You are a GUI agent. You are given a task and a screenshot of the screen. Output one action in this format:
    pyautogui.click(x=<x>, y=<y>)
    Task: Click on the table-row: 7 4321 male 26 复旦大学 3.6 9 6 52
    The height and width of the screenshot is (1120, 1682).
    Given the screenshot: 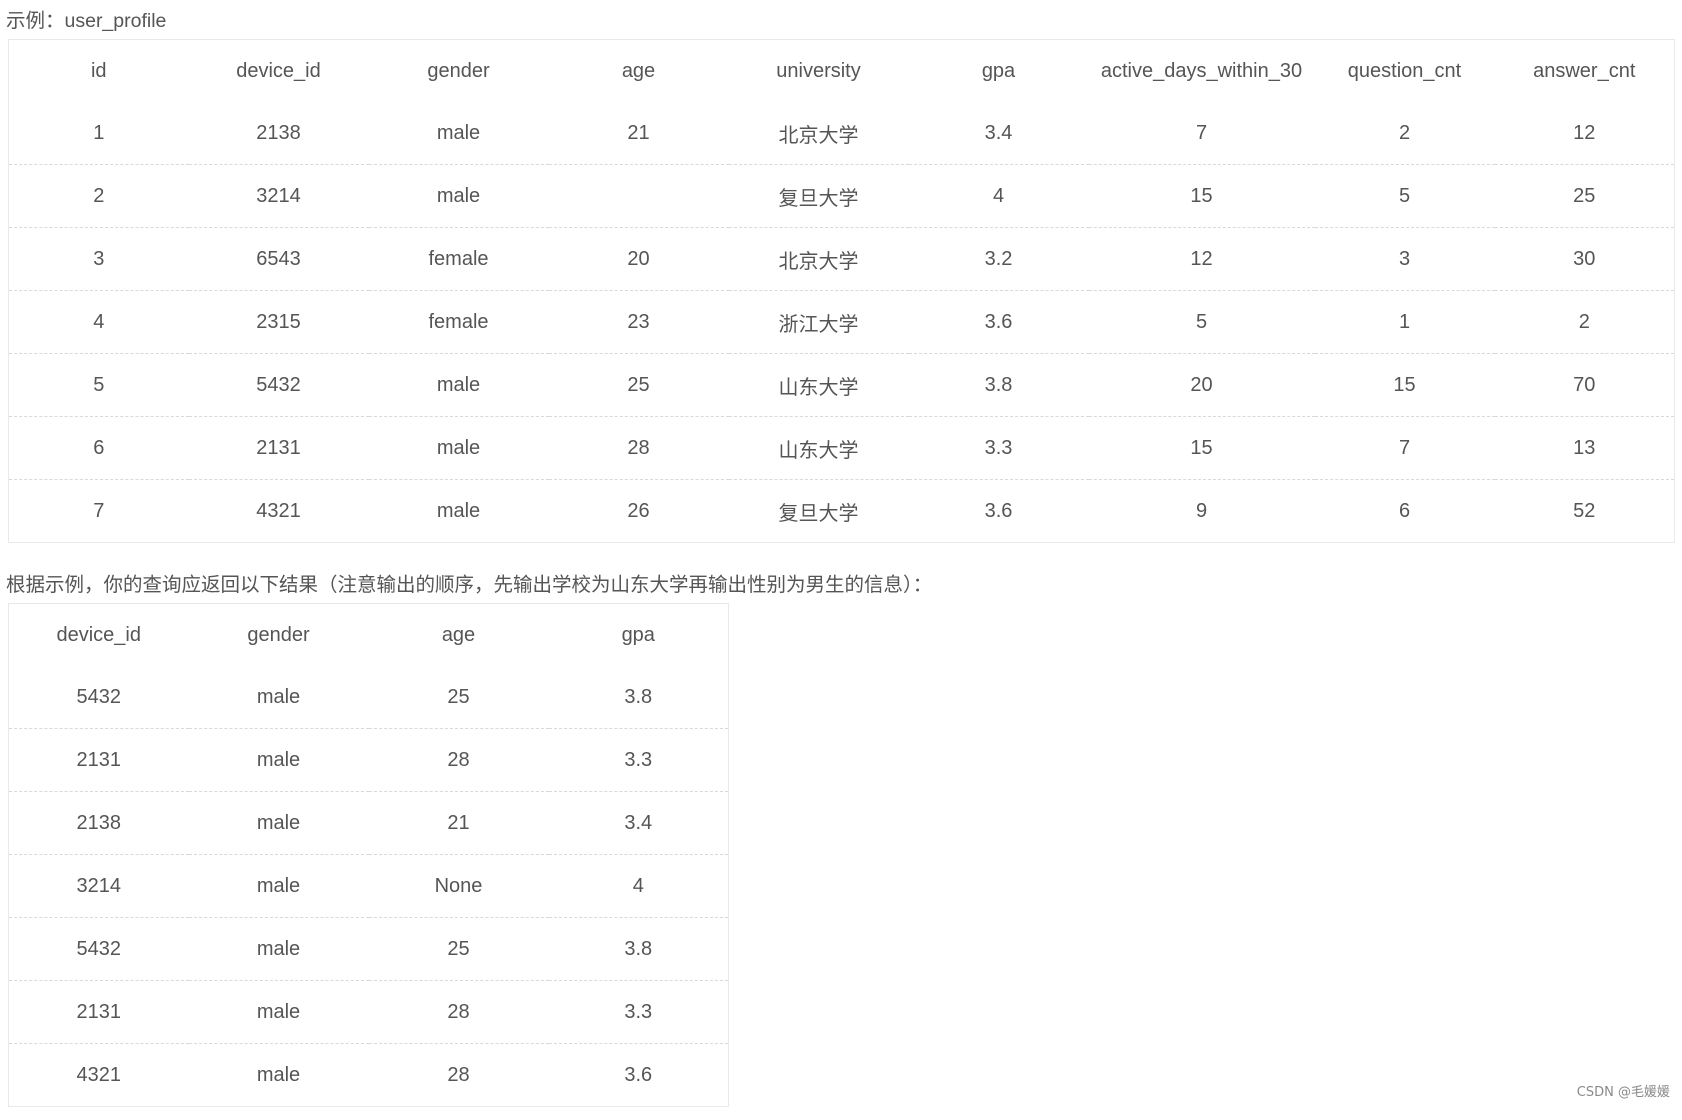 What is the action you would take?
    pyautogui.click(x=841, y=511)
    